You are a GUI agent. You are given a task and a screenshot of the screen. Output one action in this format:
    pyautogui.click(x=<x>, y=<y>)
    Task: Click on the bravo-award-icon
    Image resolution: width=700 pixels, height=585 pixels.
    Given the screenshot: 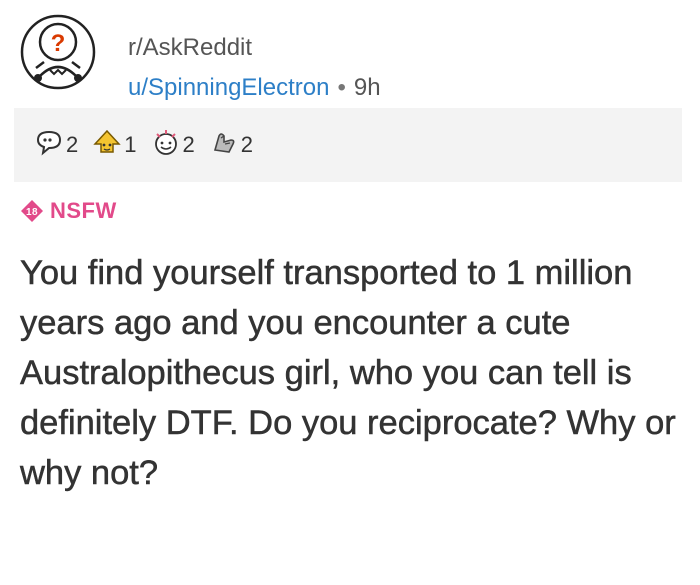 What is the action you would take?
    pyautogui.click(x=224, y=145)
    